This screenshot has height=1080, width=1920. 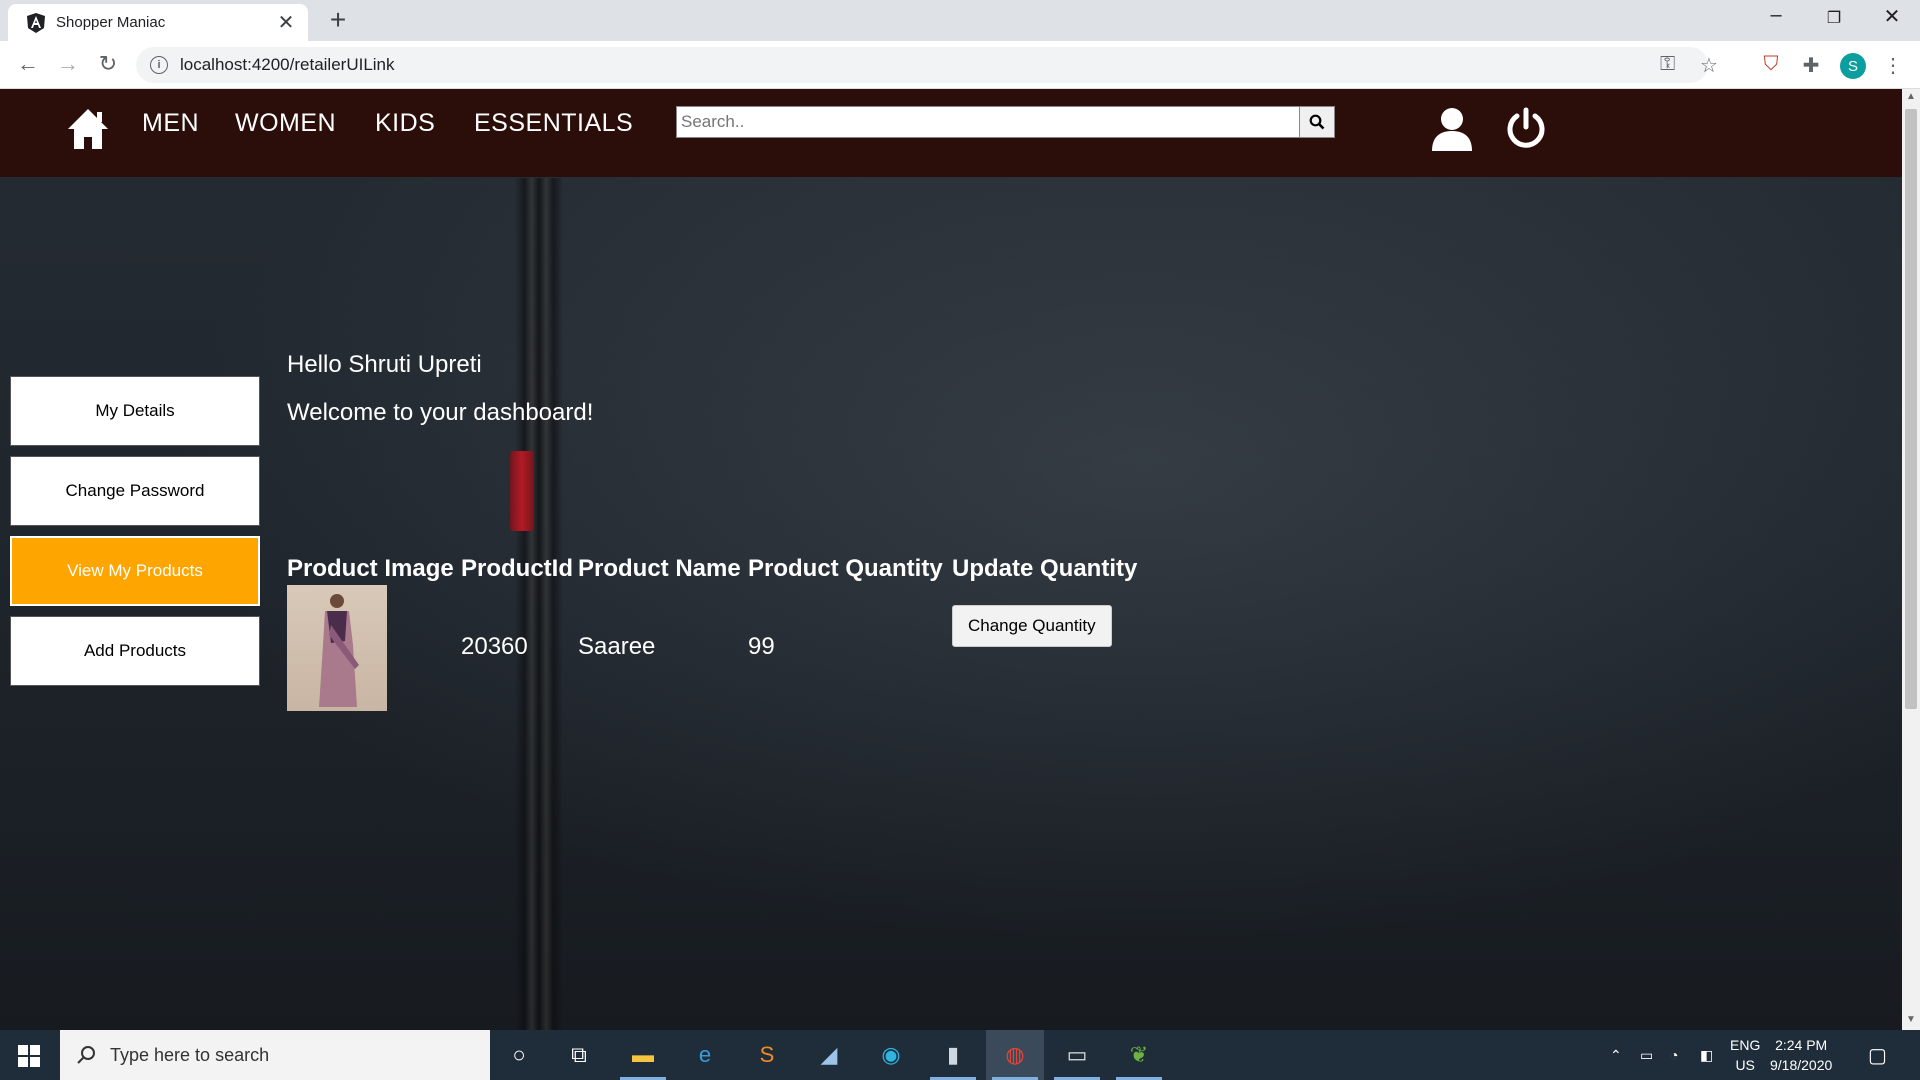 I want to click on extensions-puzzle-icon: ✚, so click(x=1811, y=65).